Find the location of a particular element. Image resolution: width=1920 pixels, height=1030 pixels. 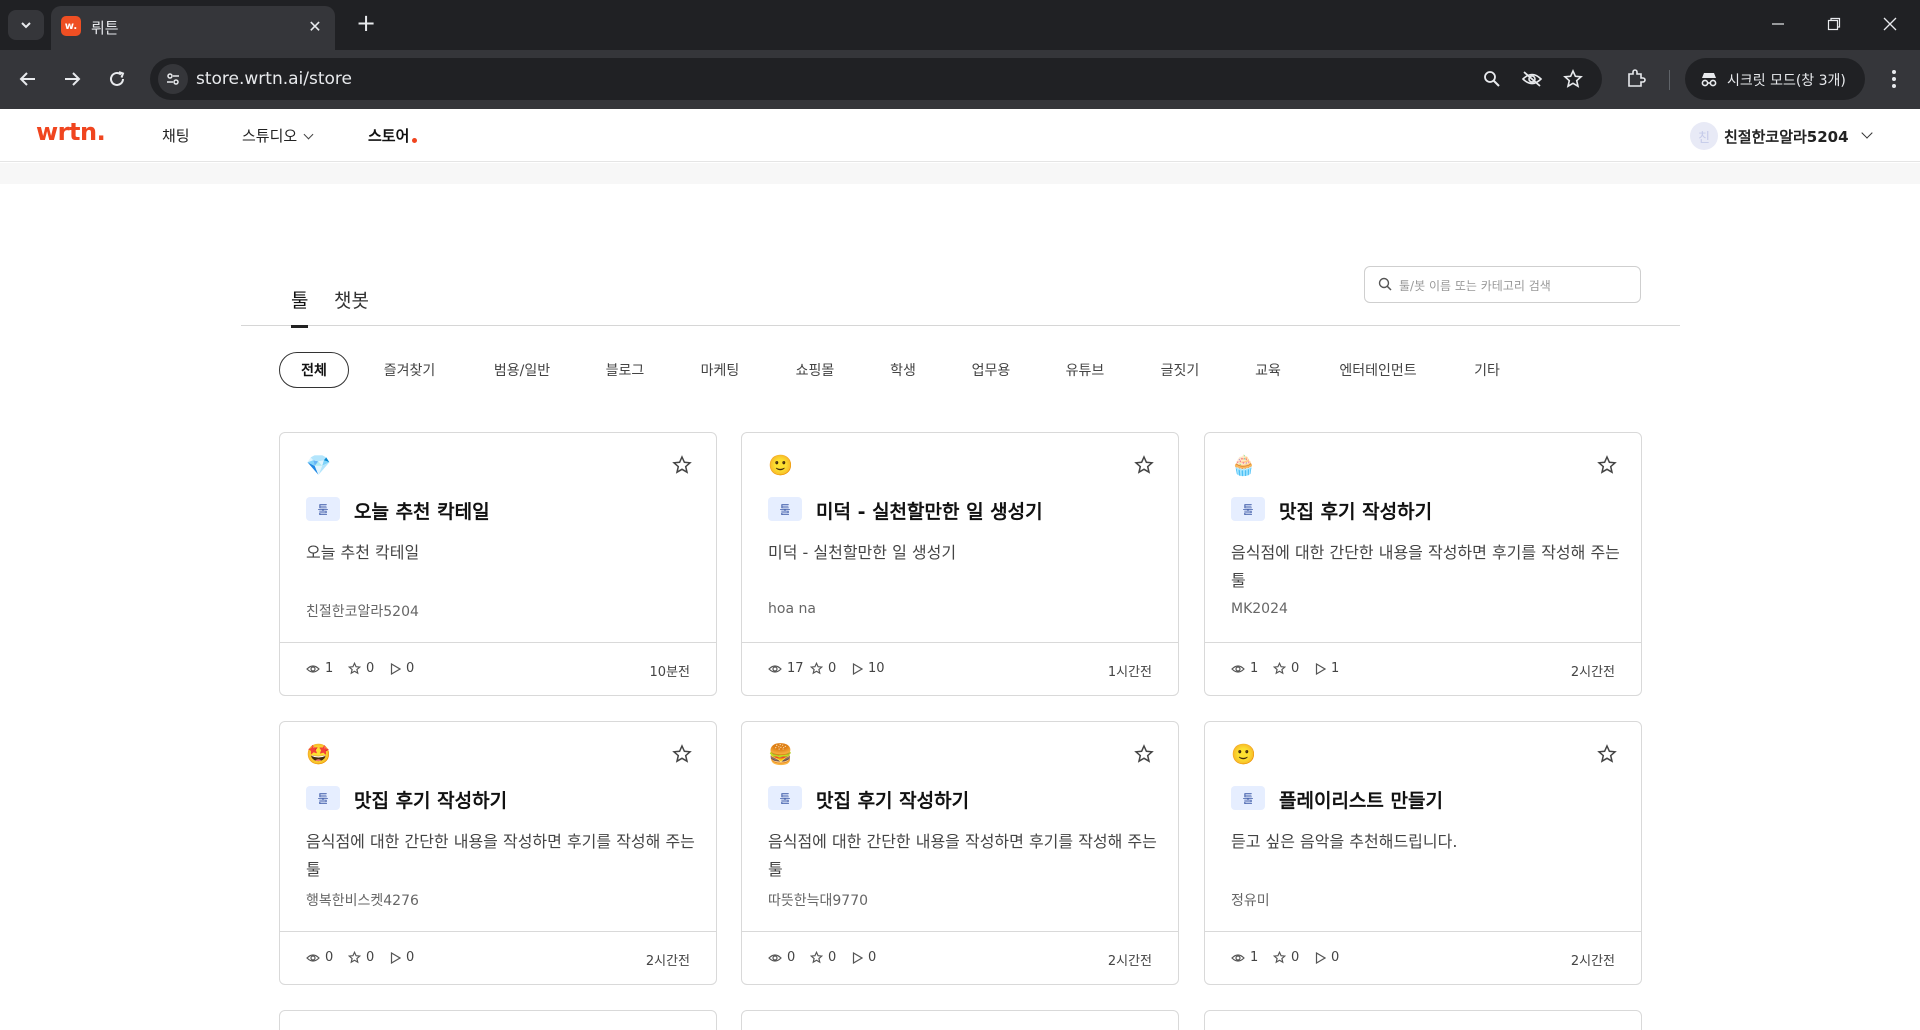

category-chip: 학생 is located at coordinates (903, 370).